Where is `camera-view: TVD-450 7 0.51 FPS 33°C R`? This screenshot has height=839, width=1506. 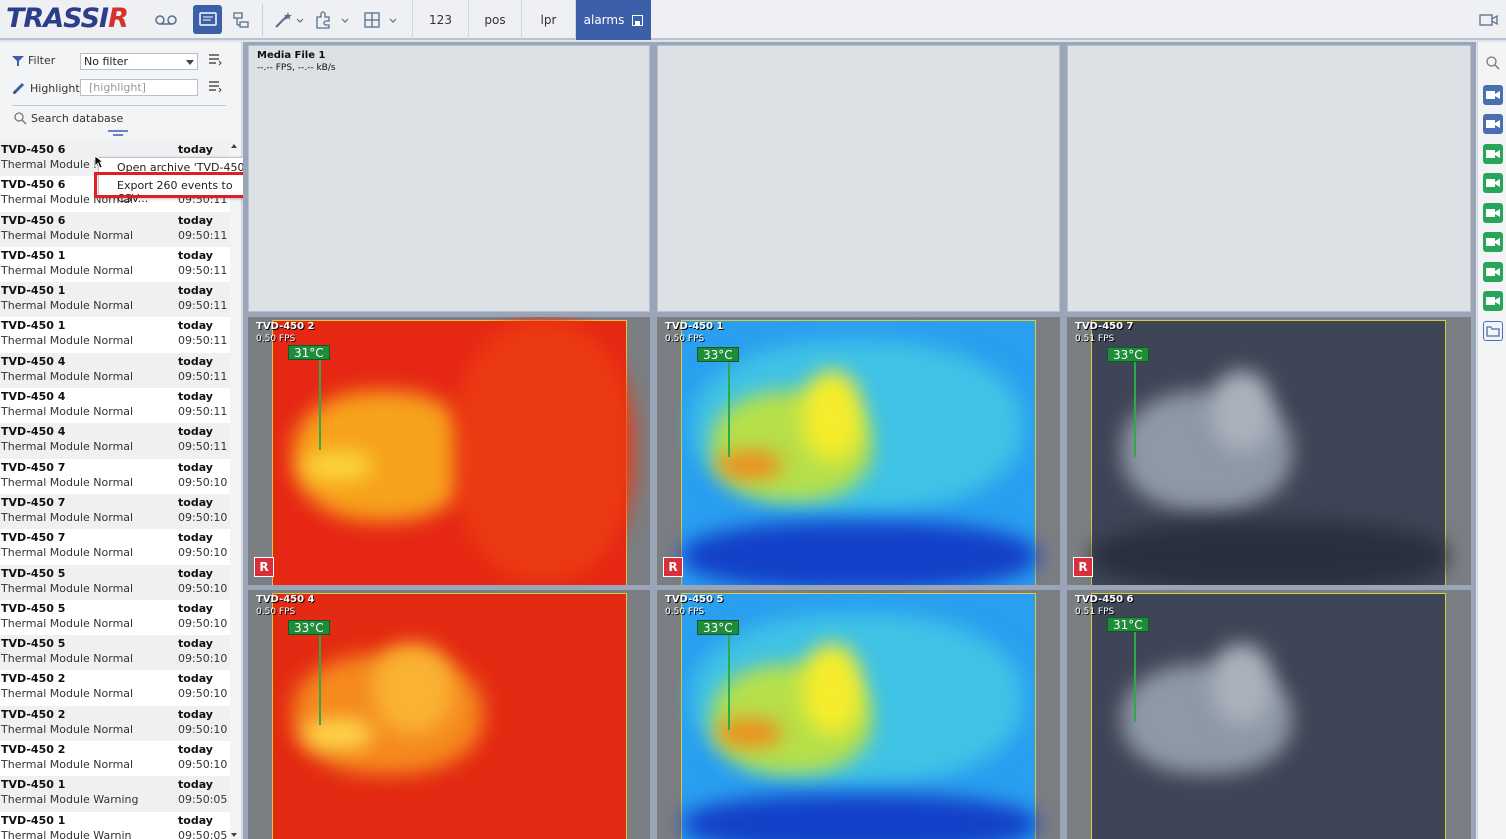
camera-view: TVD-450 7 0.51 FPS 33°C R is located at coordinates (1269, 451).